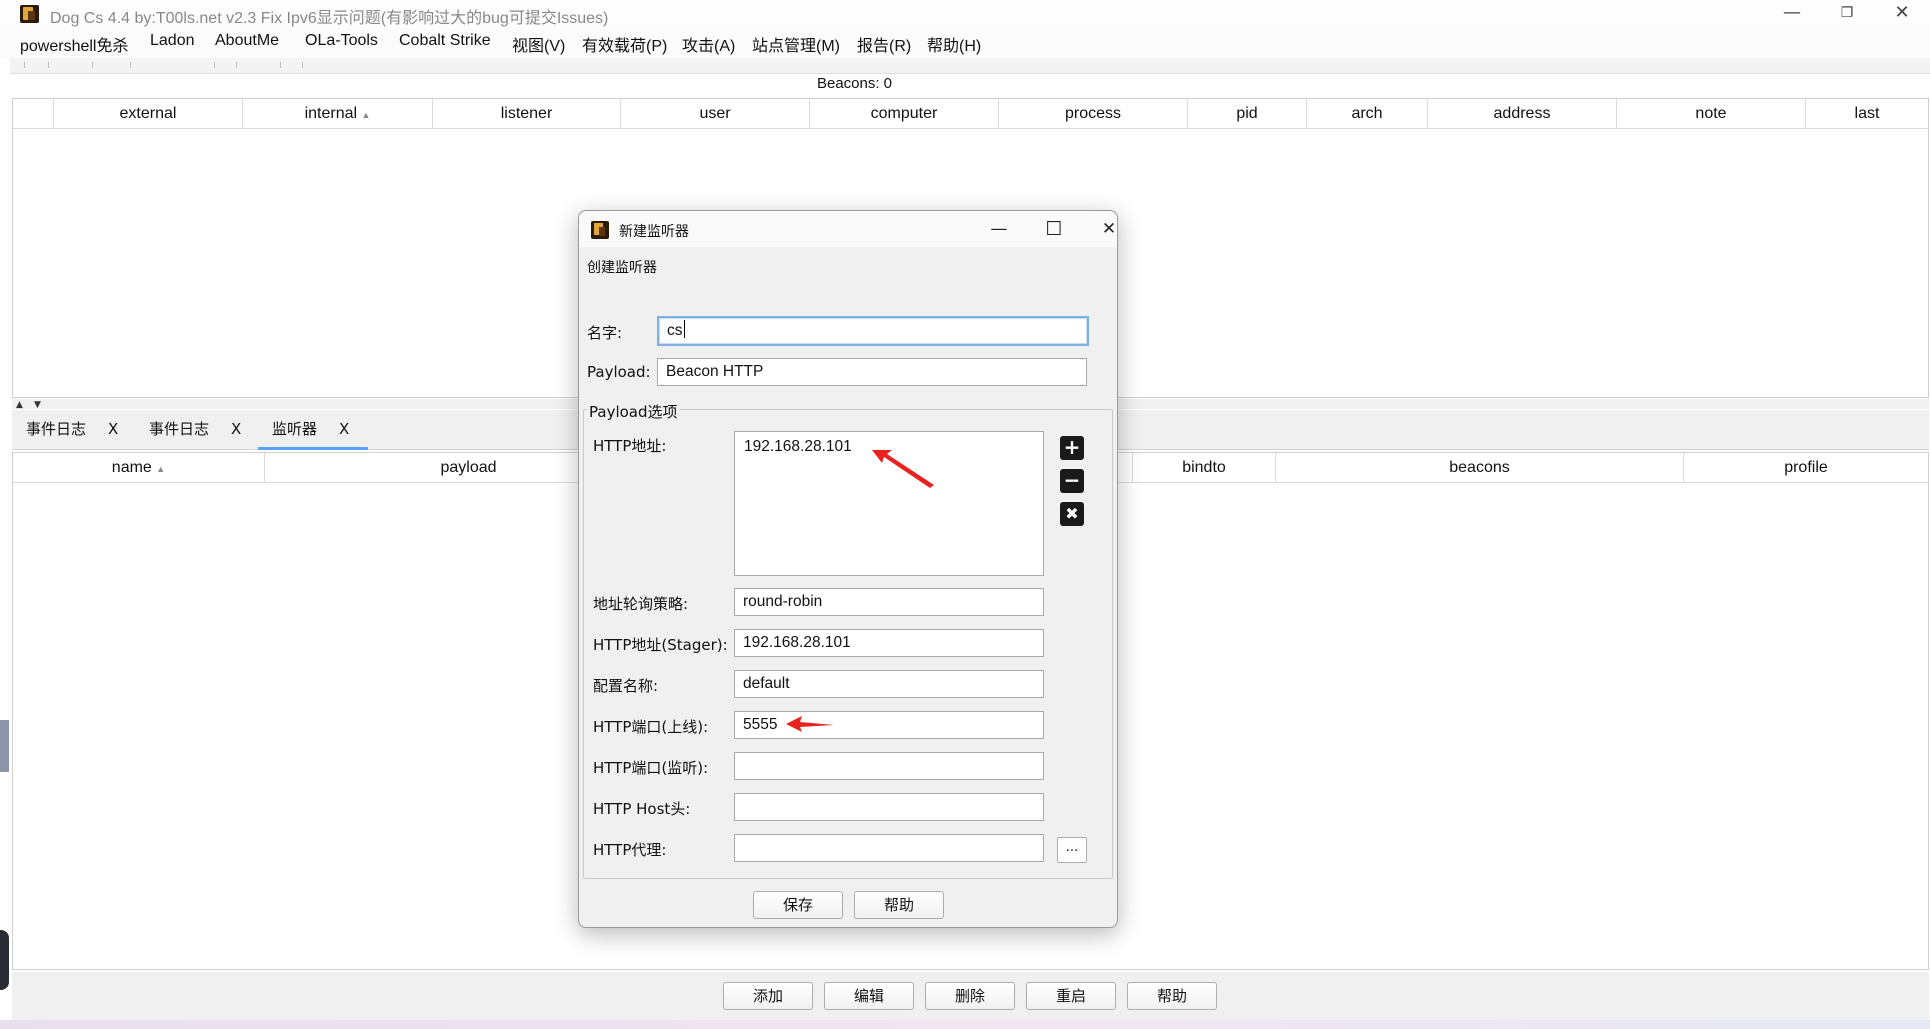 Image resolution: width=1930 pixels, height=1029 pixels. I want to click on clear-hosts-button: ✖, so click(1072, 514).